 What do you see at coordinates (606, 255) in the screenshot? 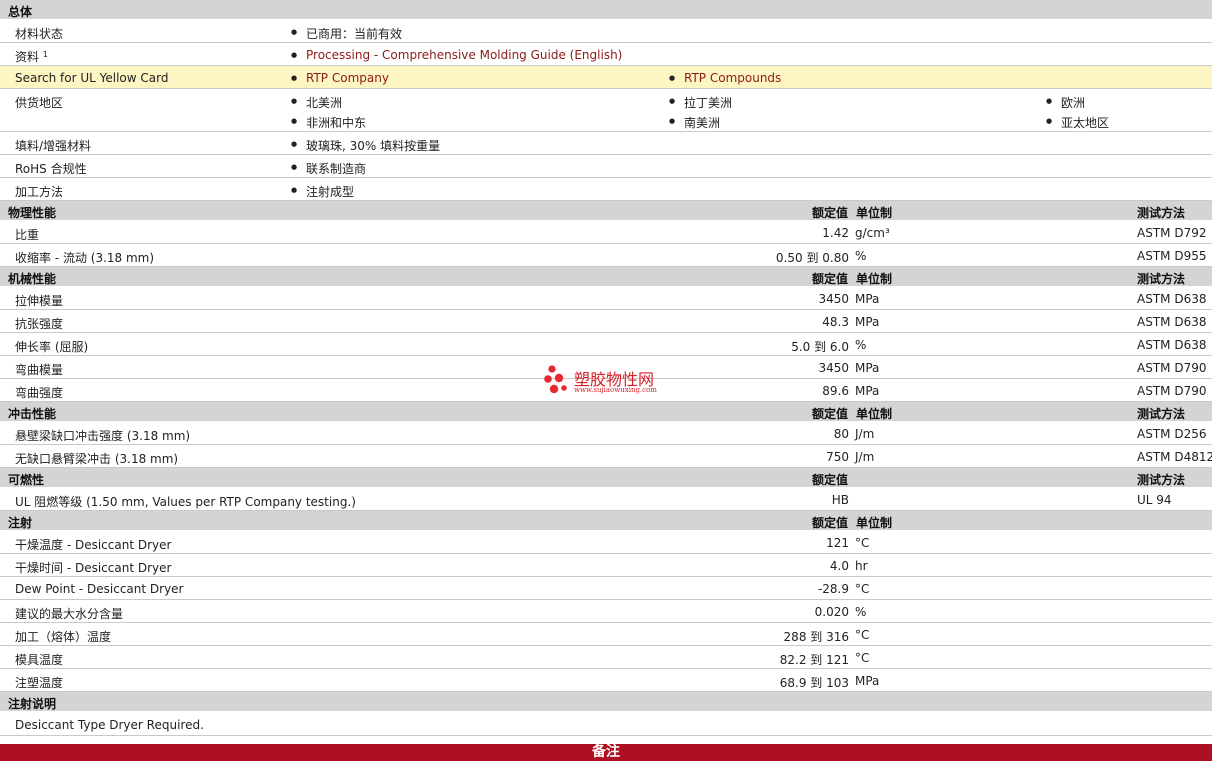
I see `property-row: 收缩率 - 流动 (3.18 mm) 0.50 到 0.80% ASTM D955` at bounding box center [606, 255].